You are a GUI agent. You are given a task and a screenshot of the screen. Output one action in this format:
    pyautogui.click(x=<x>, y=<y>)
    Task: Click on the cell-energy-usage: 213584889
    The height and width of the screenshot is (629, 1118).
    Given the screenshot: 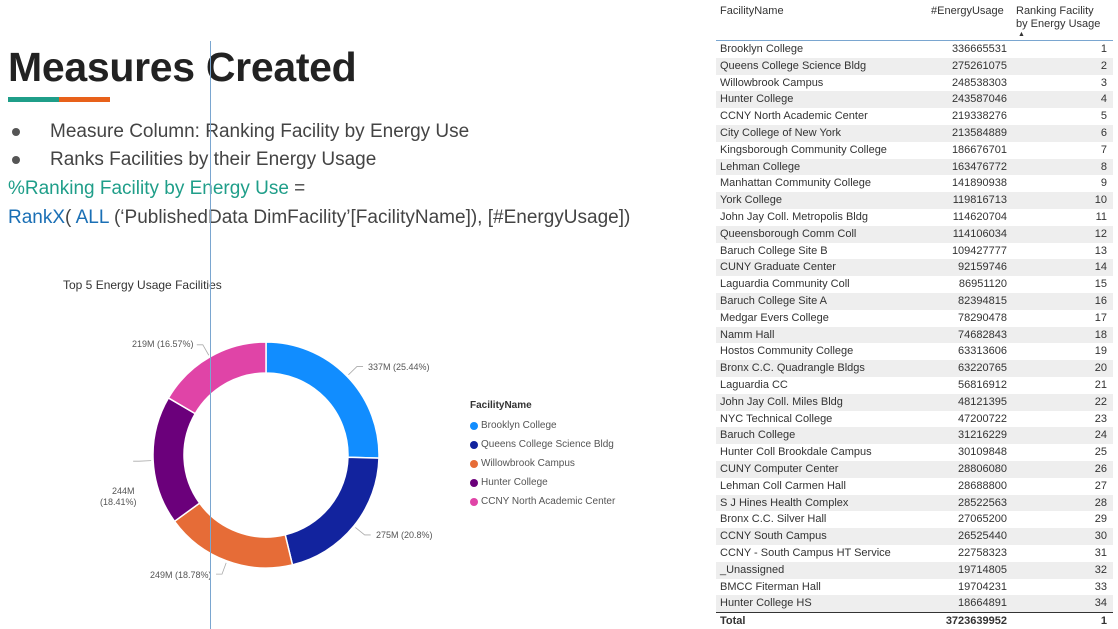 What is the action you would take?
    pyautogui.click(x=979, y=132)
    